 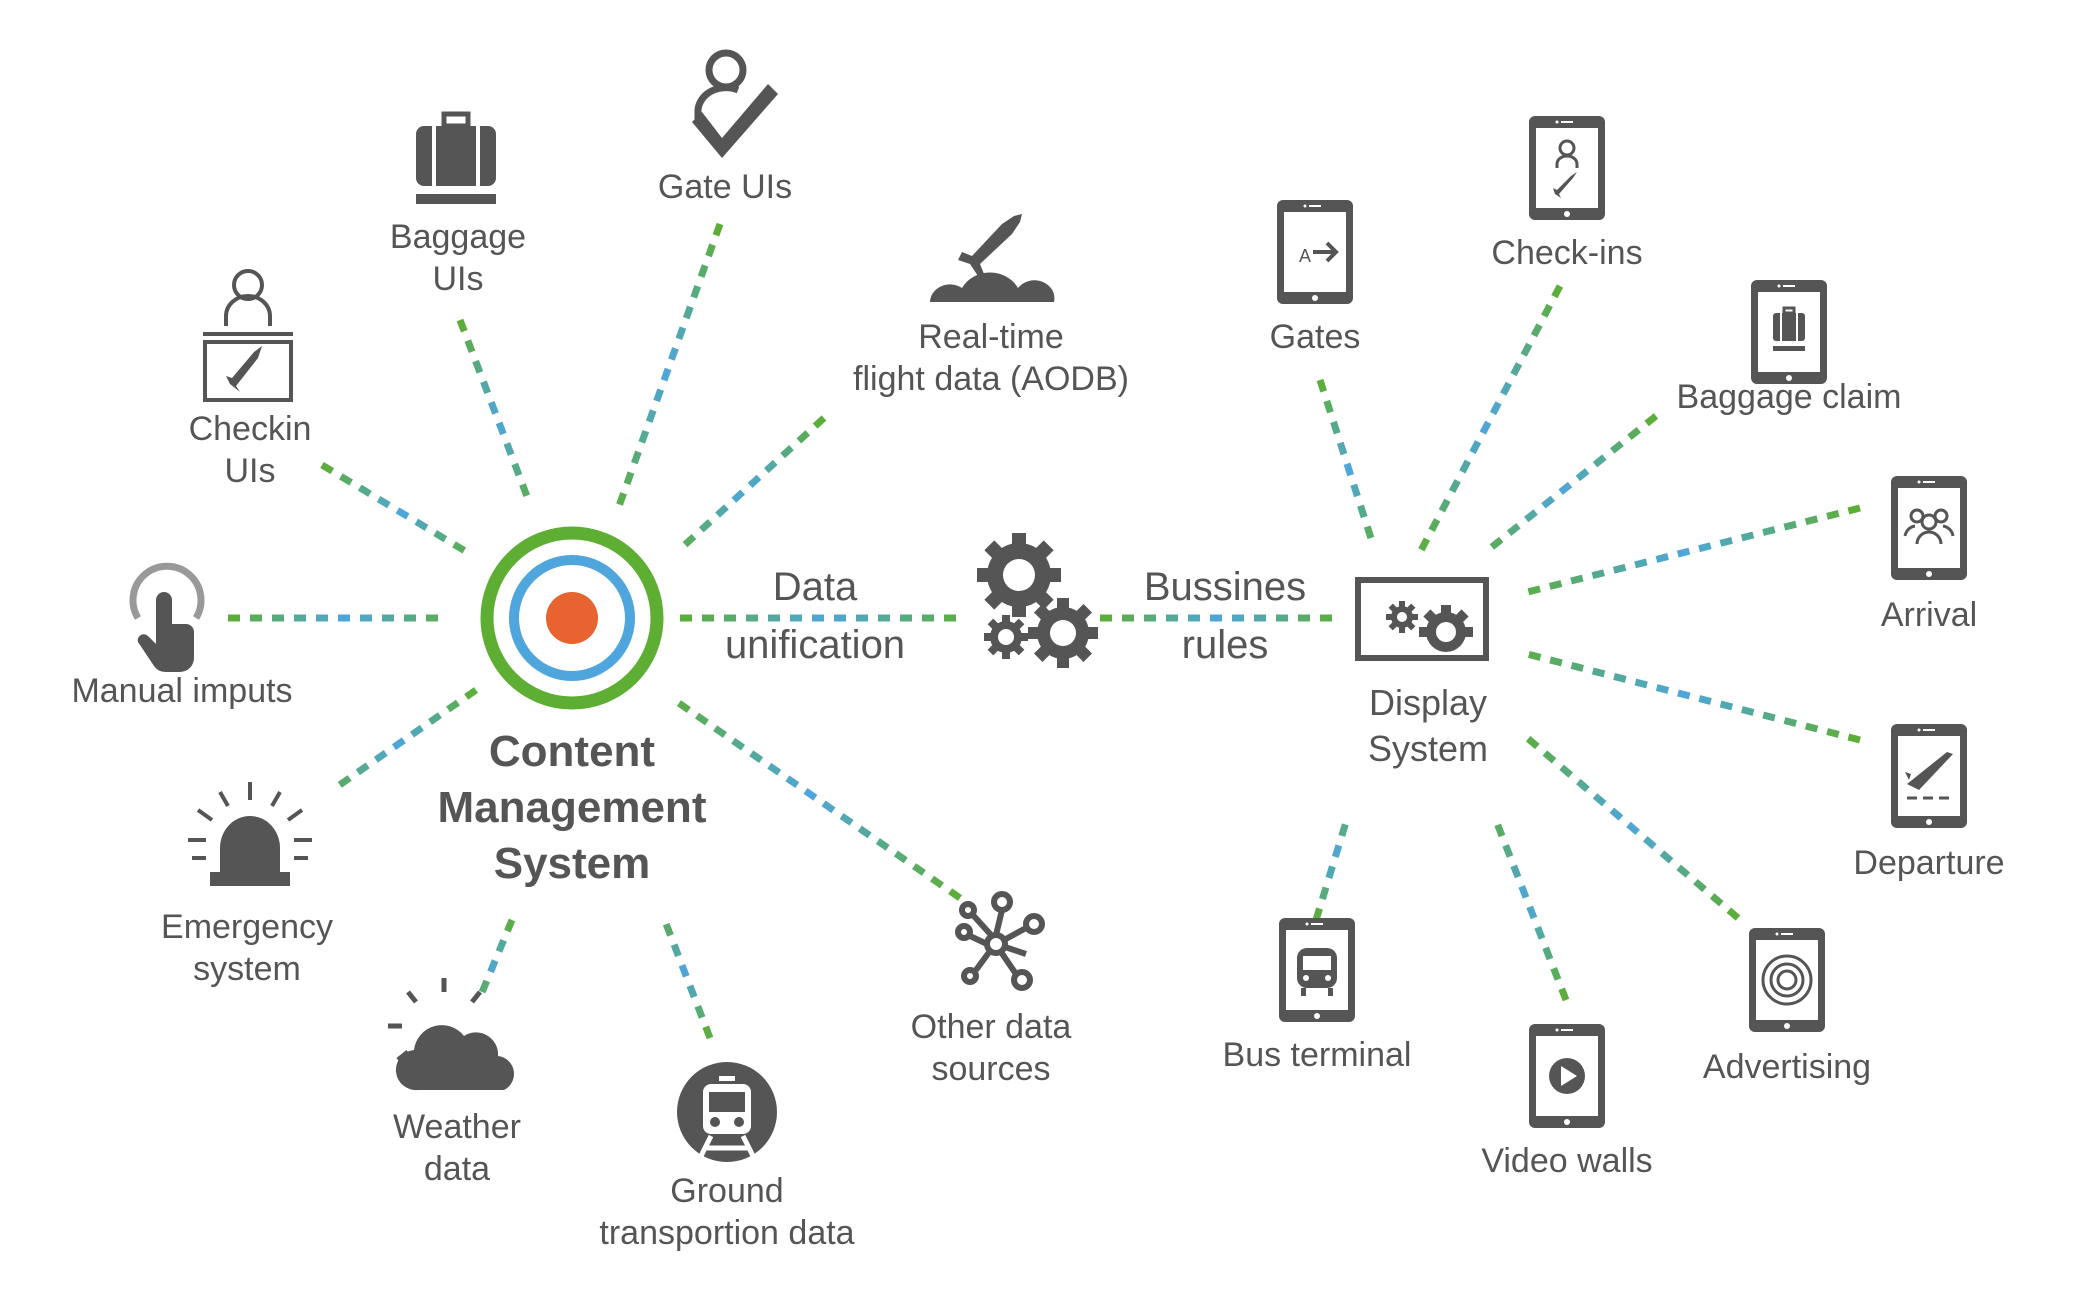 What do you see at coordinates (1317, 1055) in the screenshot?
I see `output-label-bus: Bus terminal` at bounding box center [1317, 1055].